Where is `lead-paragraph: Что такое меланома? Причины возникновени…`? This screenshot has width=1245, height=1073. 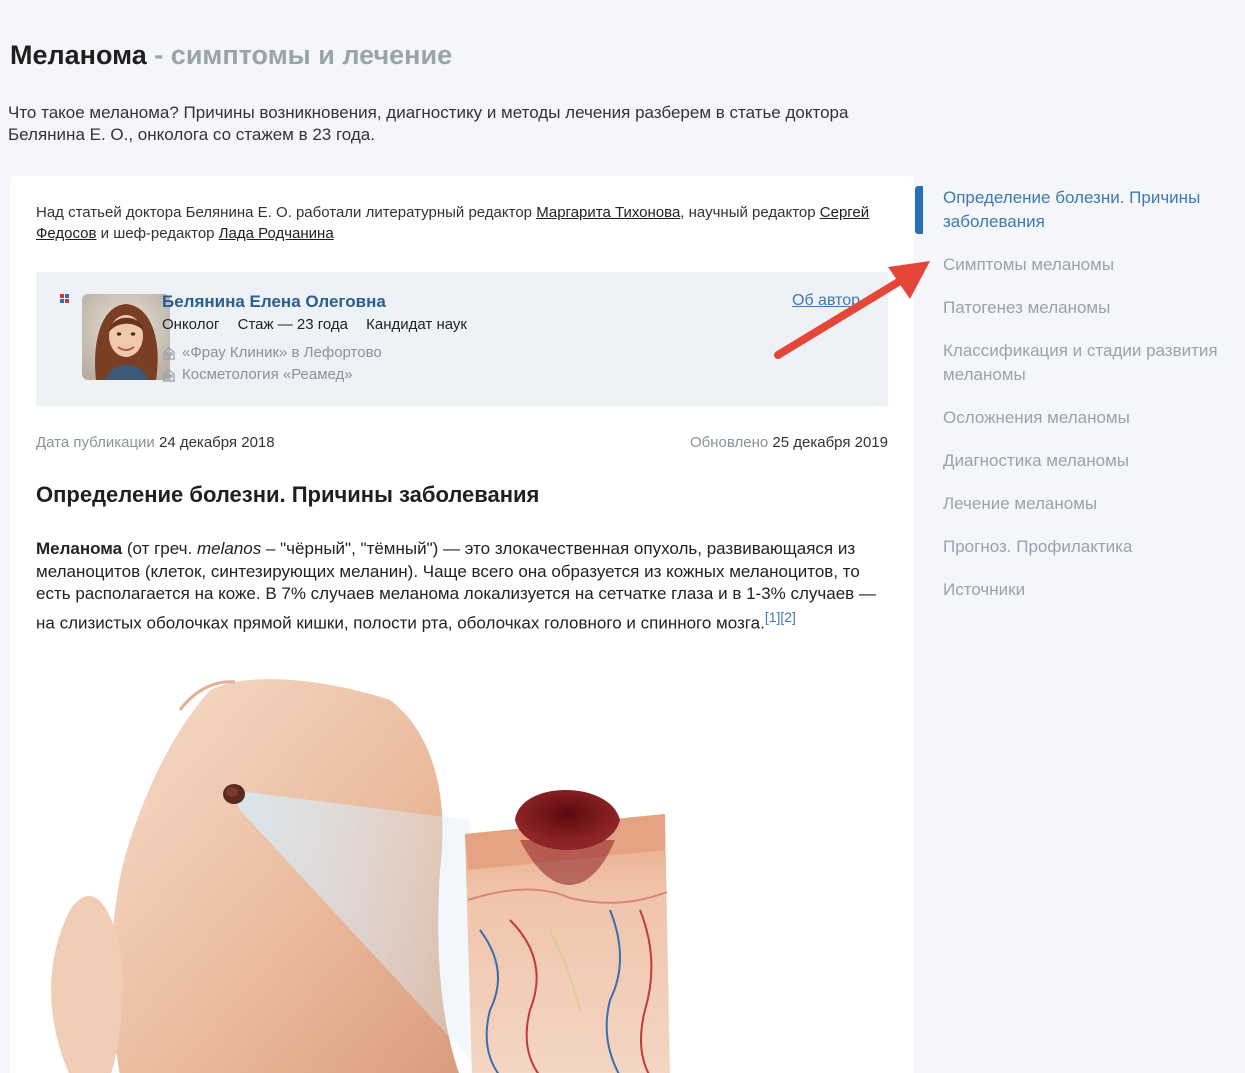 lead-paragraph: Что такое меланома? Причины возникновени… is located at coordinates (428, 123).